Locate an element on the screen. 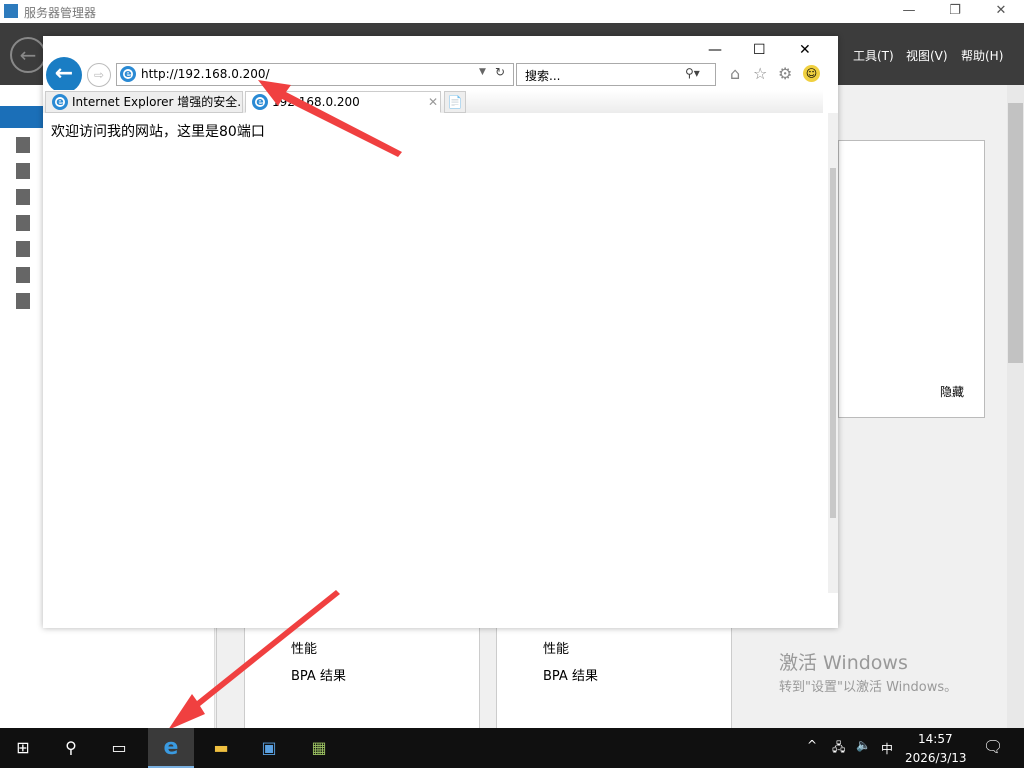  search-taskbar-icon: ⚲ is located at coordinates (71, 748).